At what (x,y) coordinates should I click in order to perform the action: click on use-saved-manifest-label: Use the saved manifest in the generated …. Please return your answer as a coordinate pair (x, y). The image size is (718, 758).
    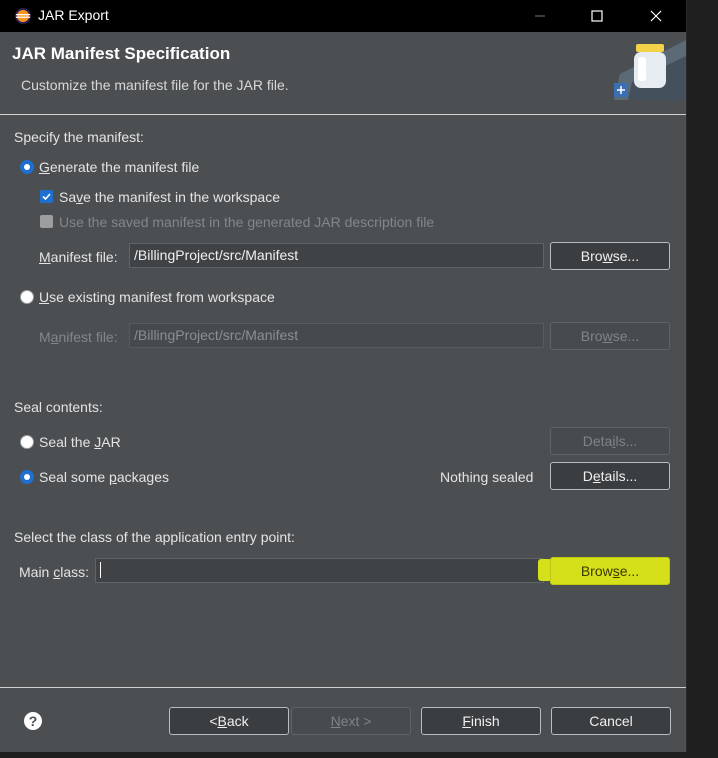
    Looking at the image, I should click on (247, 222).